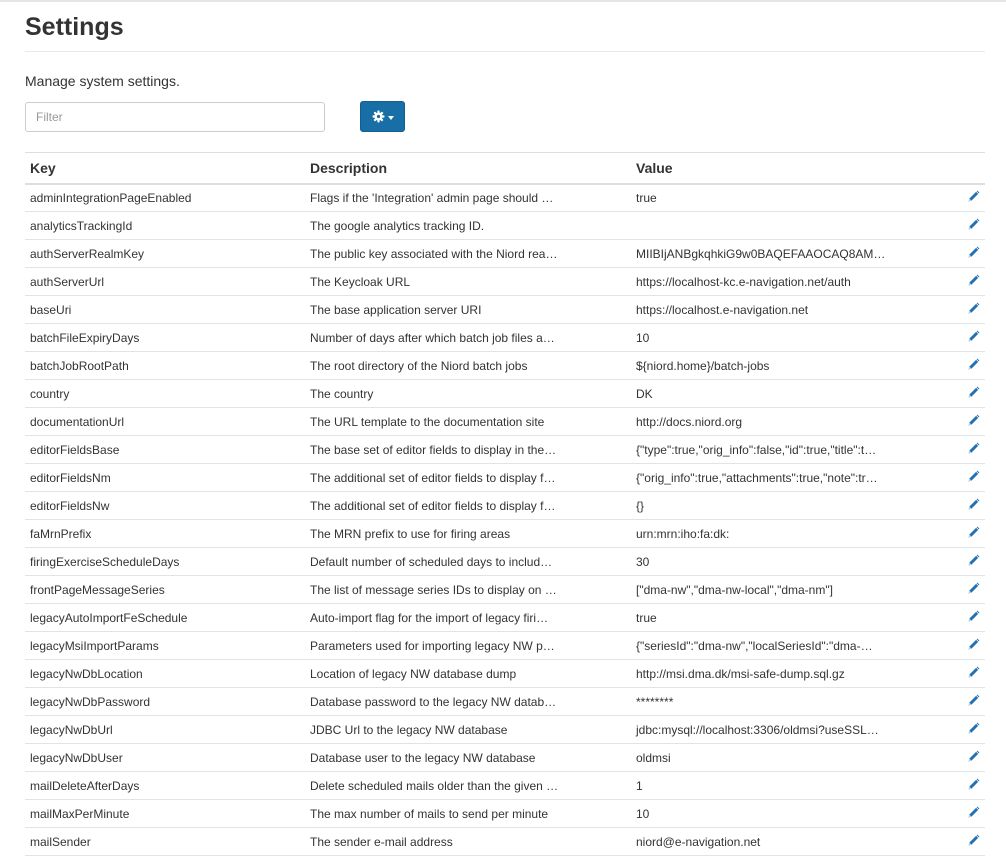 The image size is (1006, 856). Describe the element at coordinates (786, 561) in the screenshot. I see `cell-value: 30` at that location.